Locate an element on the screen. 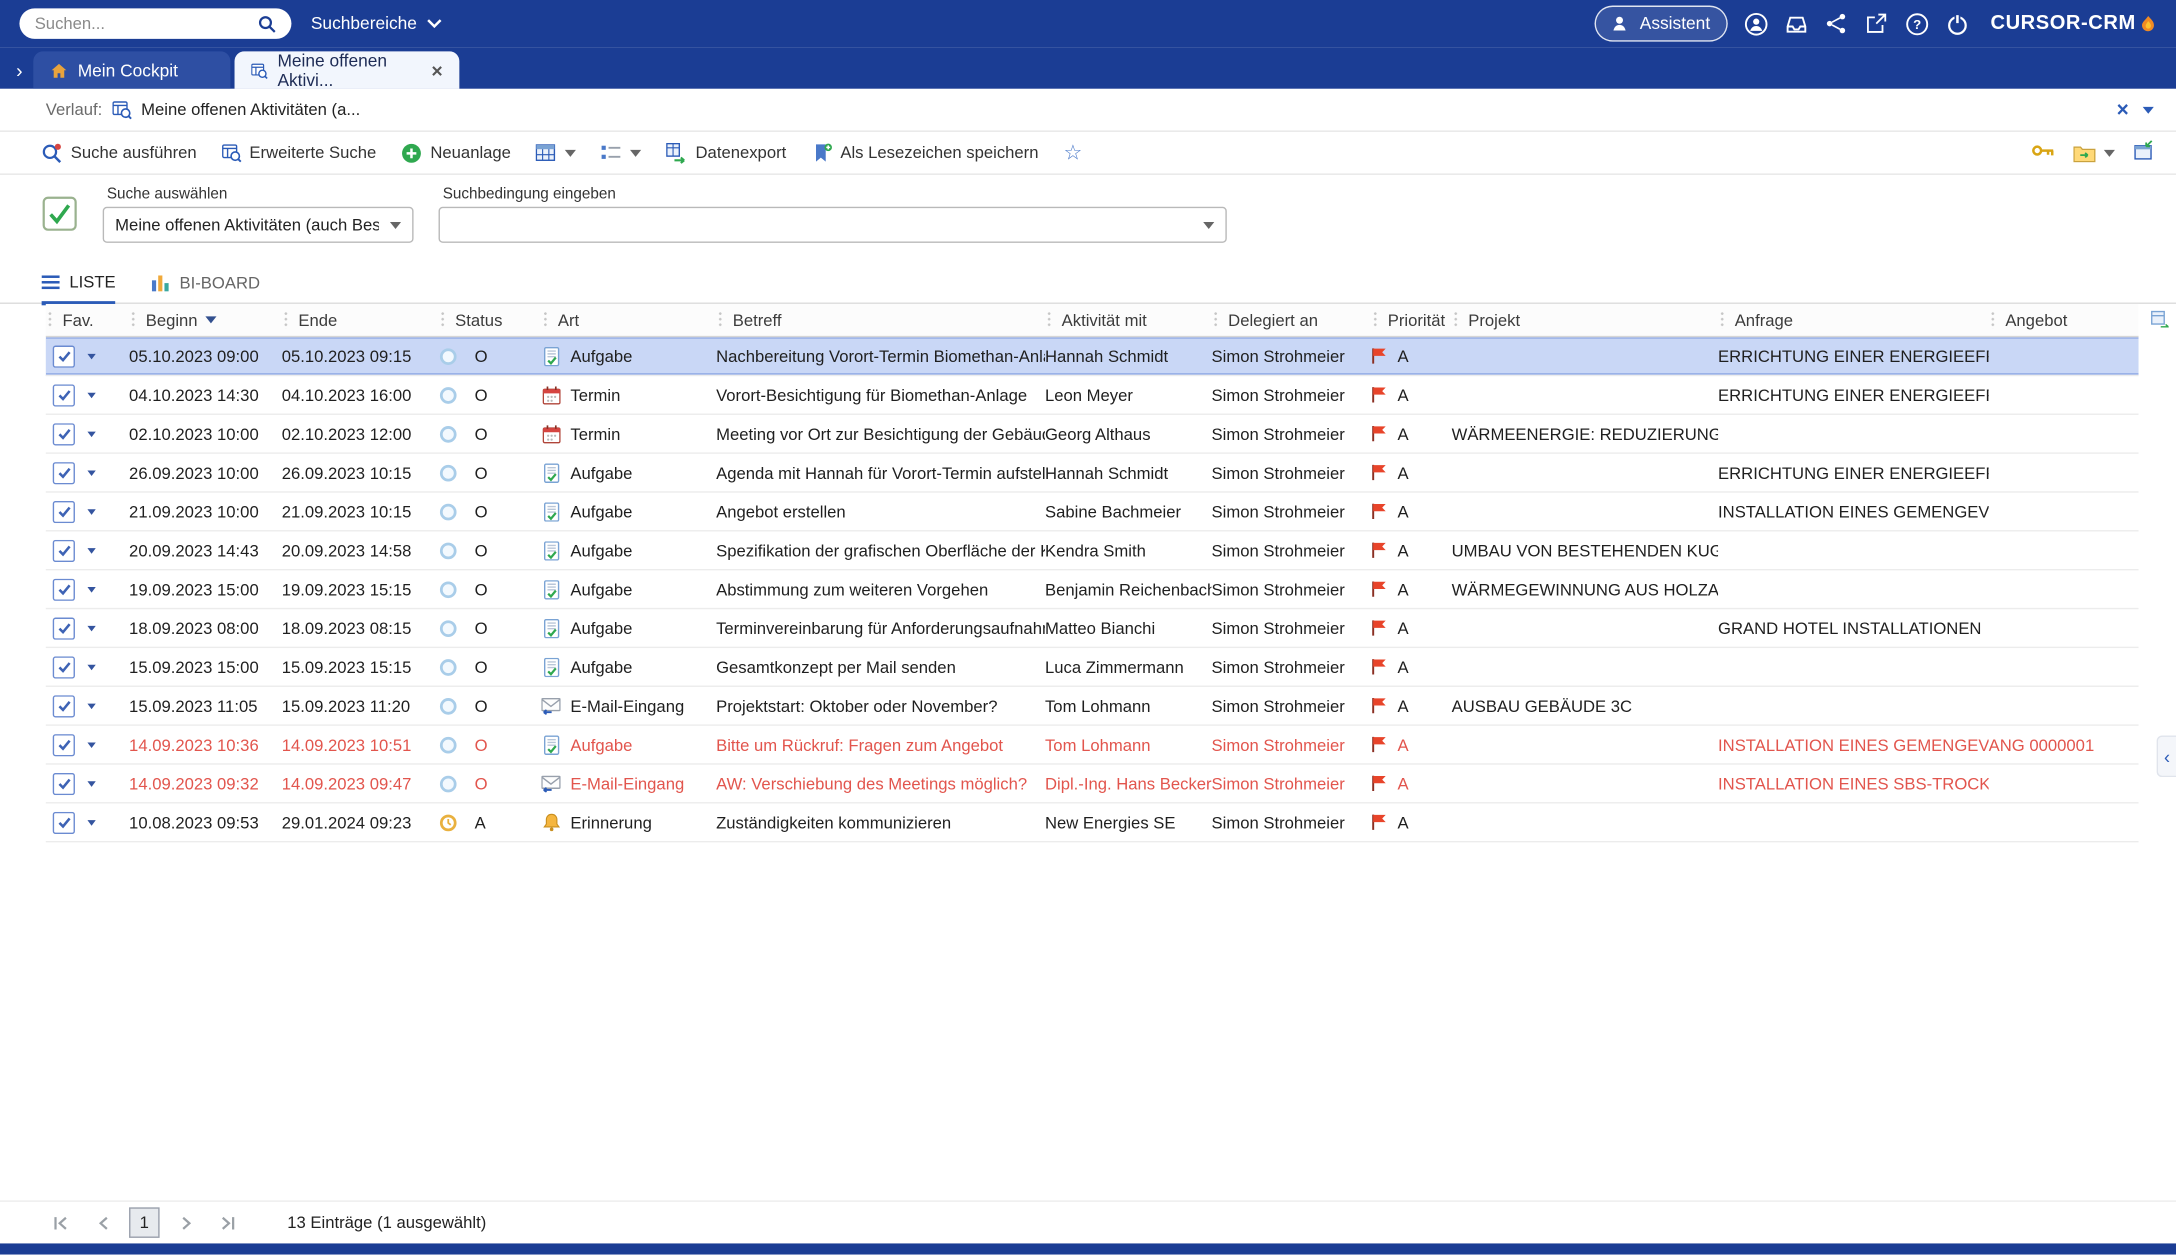  favorite-star-icon: ☆ is located at coordinates (1072, 152).